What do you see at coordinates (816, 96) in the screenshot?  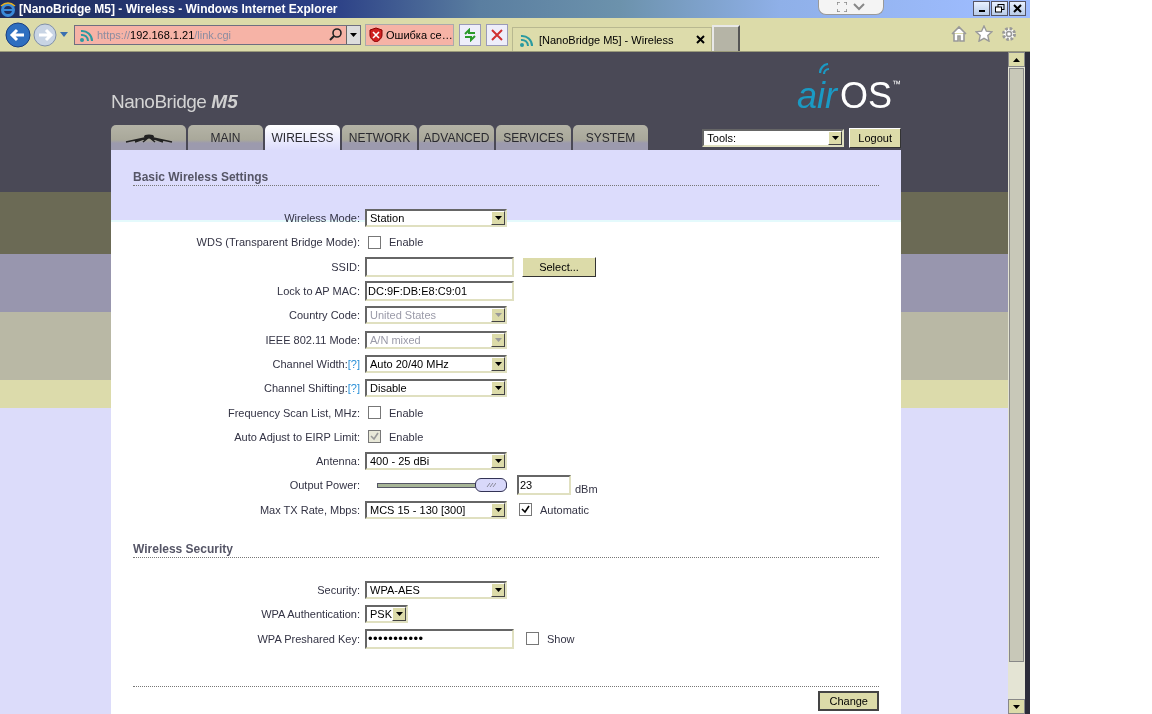 I see `logo-text: air` at bounding box center [816, 96].